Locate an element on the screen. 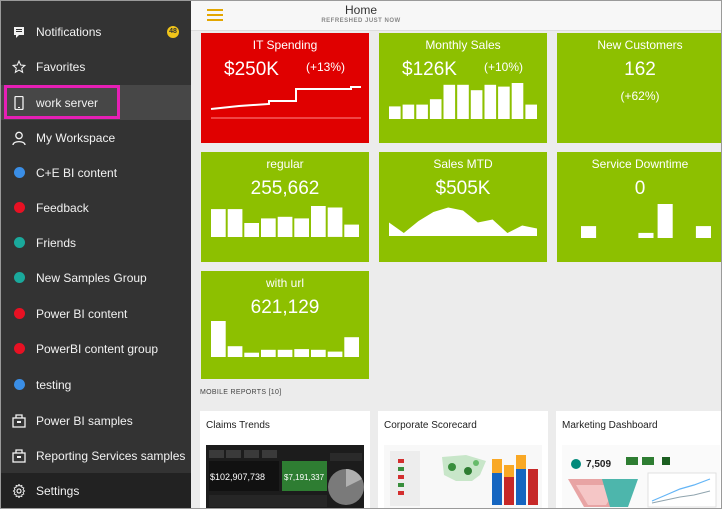 The width and height of the screenshot is (722, 509). report-card-claims-trends: Claims Trends $102,907,738 $7,191,337 is located at coordinates (285, 459).